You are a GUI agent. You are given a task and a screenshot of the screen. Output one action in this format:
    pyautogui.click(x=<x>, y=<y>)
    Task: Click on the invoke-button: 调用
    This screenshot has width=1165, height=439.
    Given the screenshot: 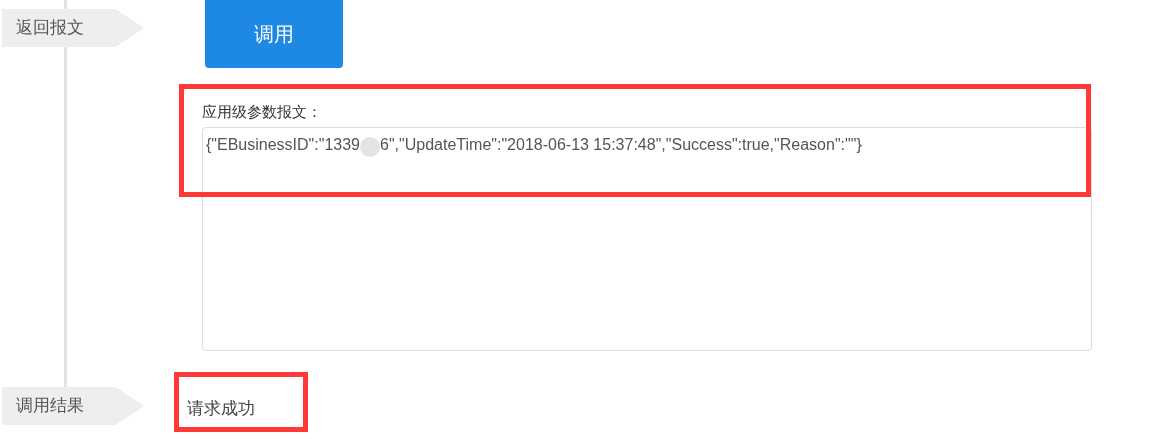 What is the action you would take?
    pyautogui.click(x=274, y=34)
    